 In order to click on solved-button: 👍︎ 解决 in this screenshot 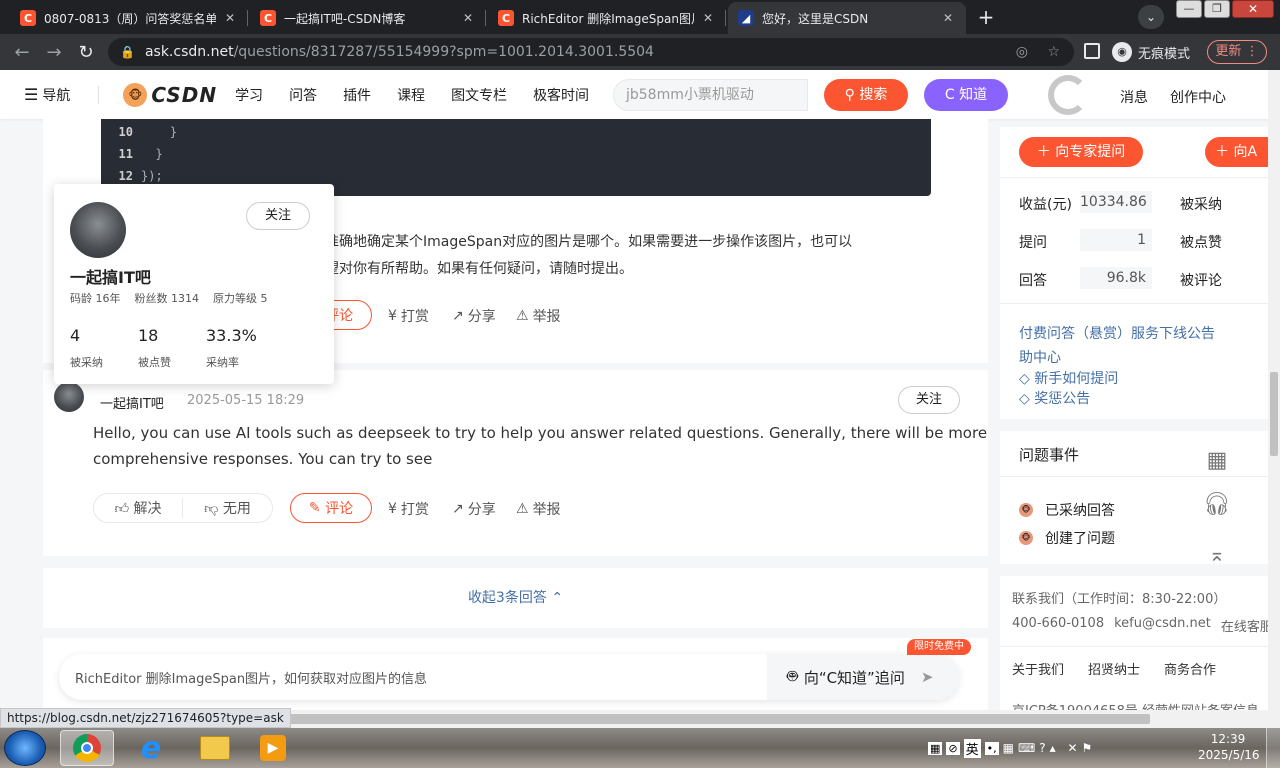, I will do `click(138, 508)`.